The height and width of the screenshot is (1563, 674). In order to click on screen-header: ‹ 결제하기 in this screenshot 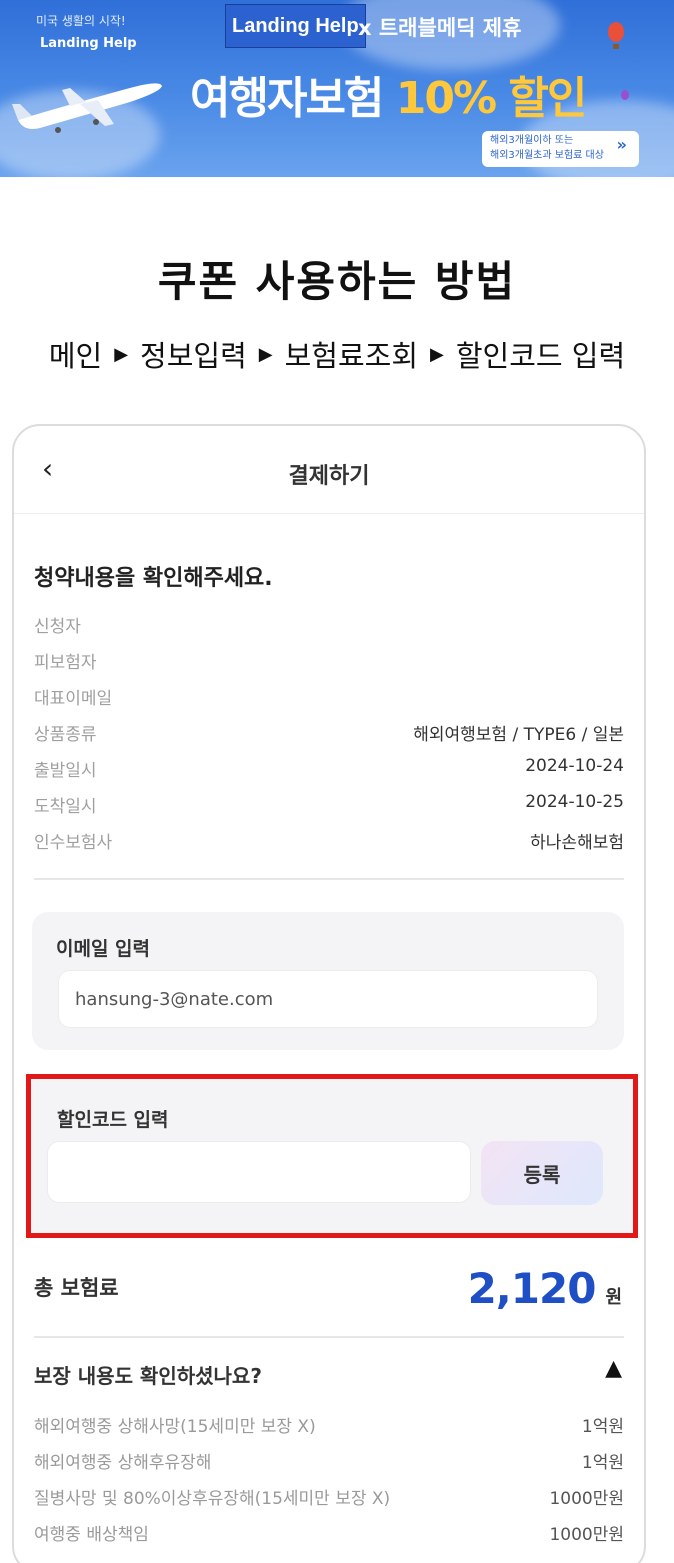, I will do `click(329, 470)`.